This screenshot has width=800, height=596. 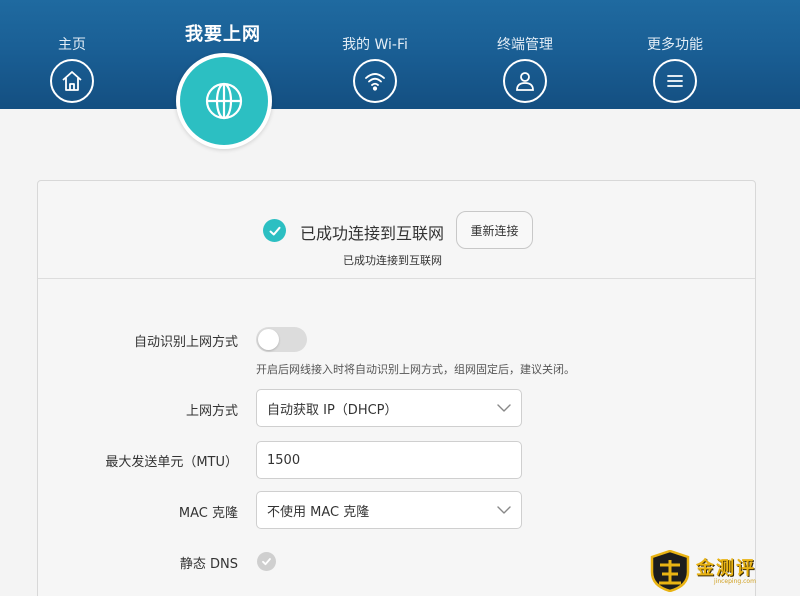 What do you see at coordinates (389, 510) in the screenshot?
I see `mac-clone-select: 不使用 MAC 克隆` at bounding box center [389, 510].